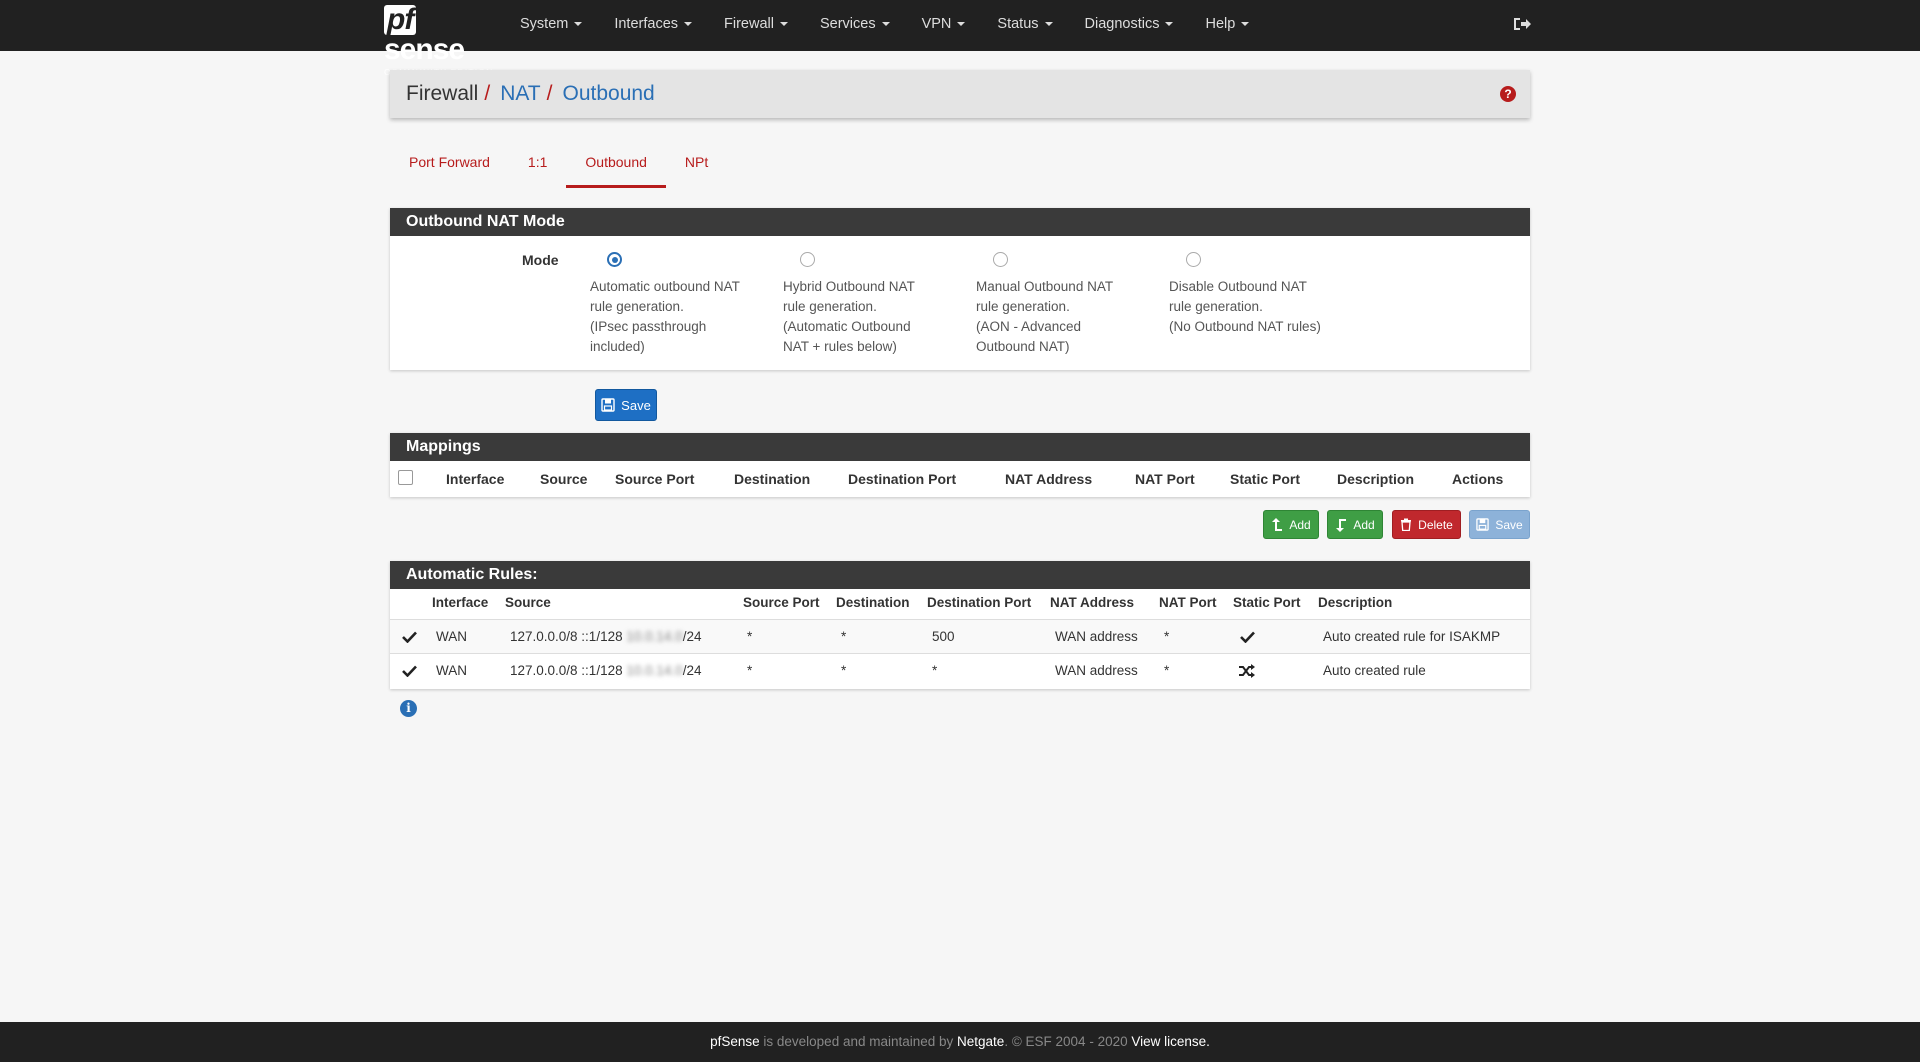 Image resolution: width=1920 pixels, height=1062 pixels. I want to click on logo-sense: sense, so click(424, 49).